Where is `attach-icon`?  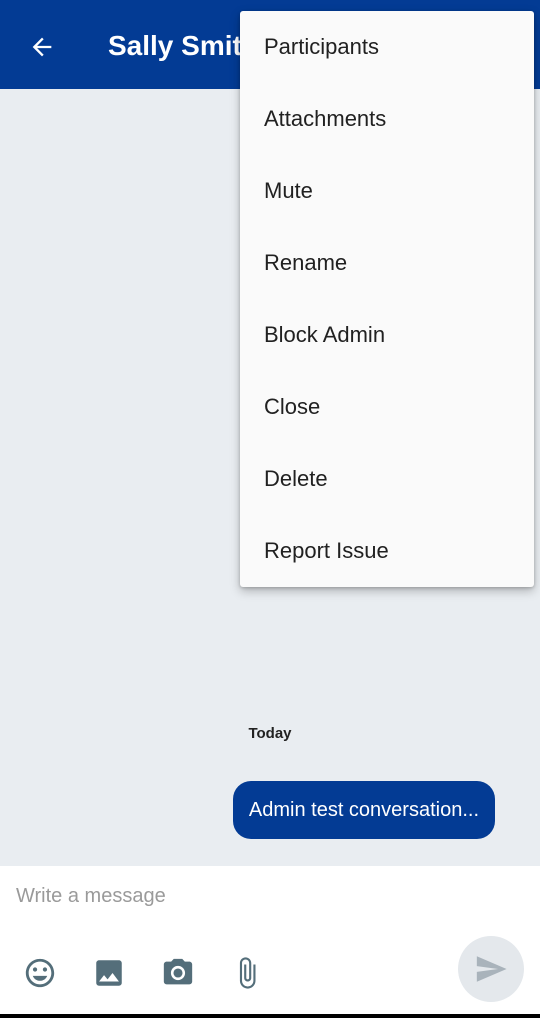
attach-icon is located at coordinates (247, 973).